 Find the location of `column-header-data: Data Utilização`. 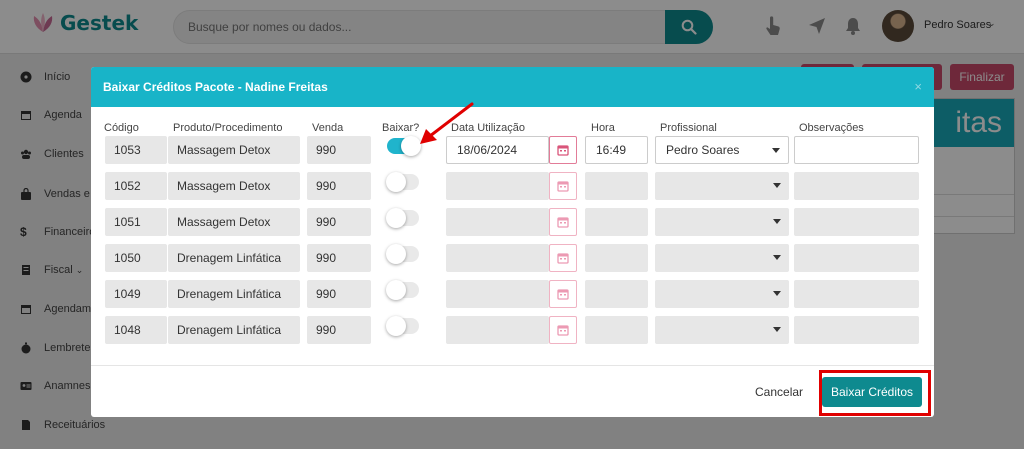

column-header-data: Data Utilização is located at coordinates (488, 128).